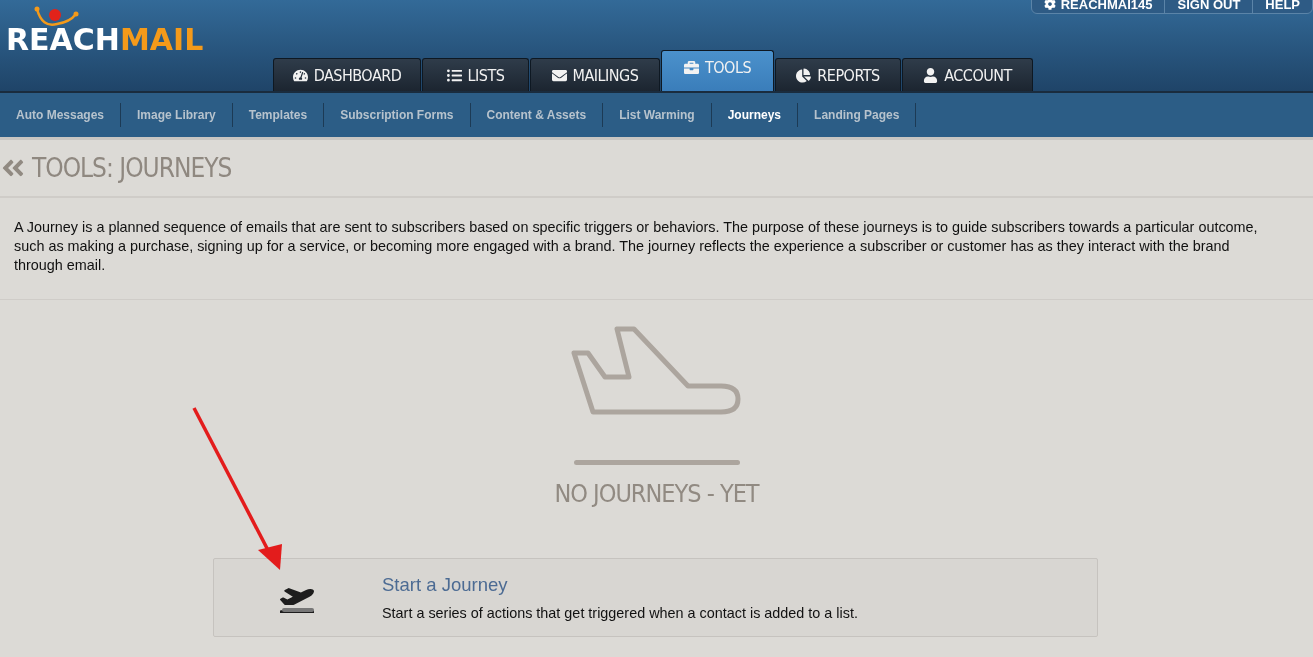  I want to click on briefcase-icon, so click(691, 67).